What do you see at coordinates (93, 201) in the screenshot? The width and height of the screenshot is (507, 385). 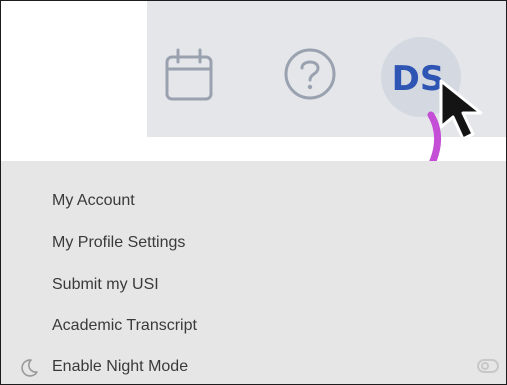 I see `menu-item-my-account: My Account` at bounding box center [93, 201].